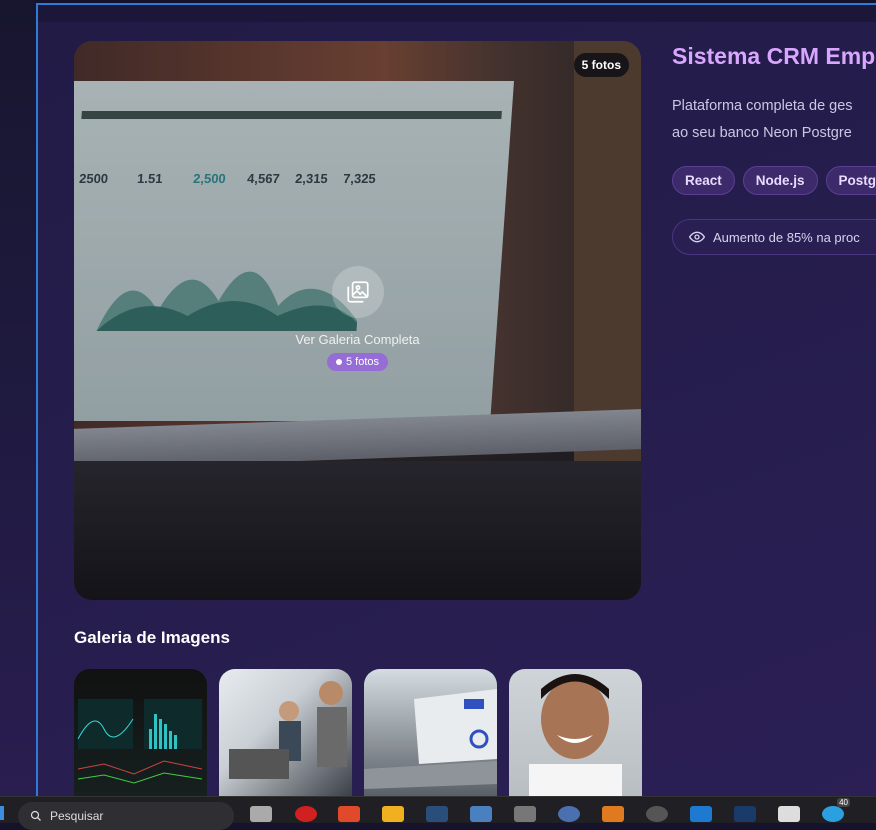 The image size is (876, 830). I want to click on result-pill: Aumento de 85% na proc, so click(774, 237).